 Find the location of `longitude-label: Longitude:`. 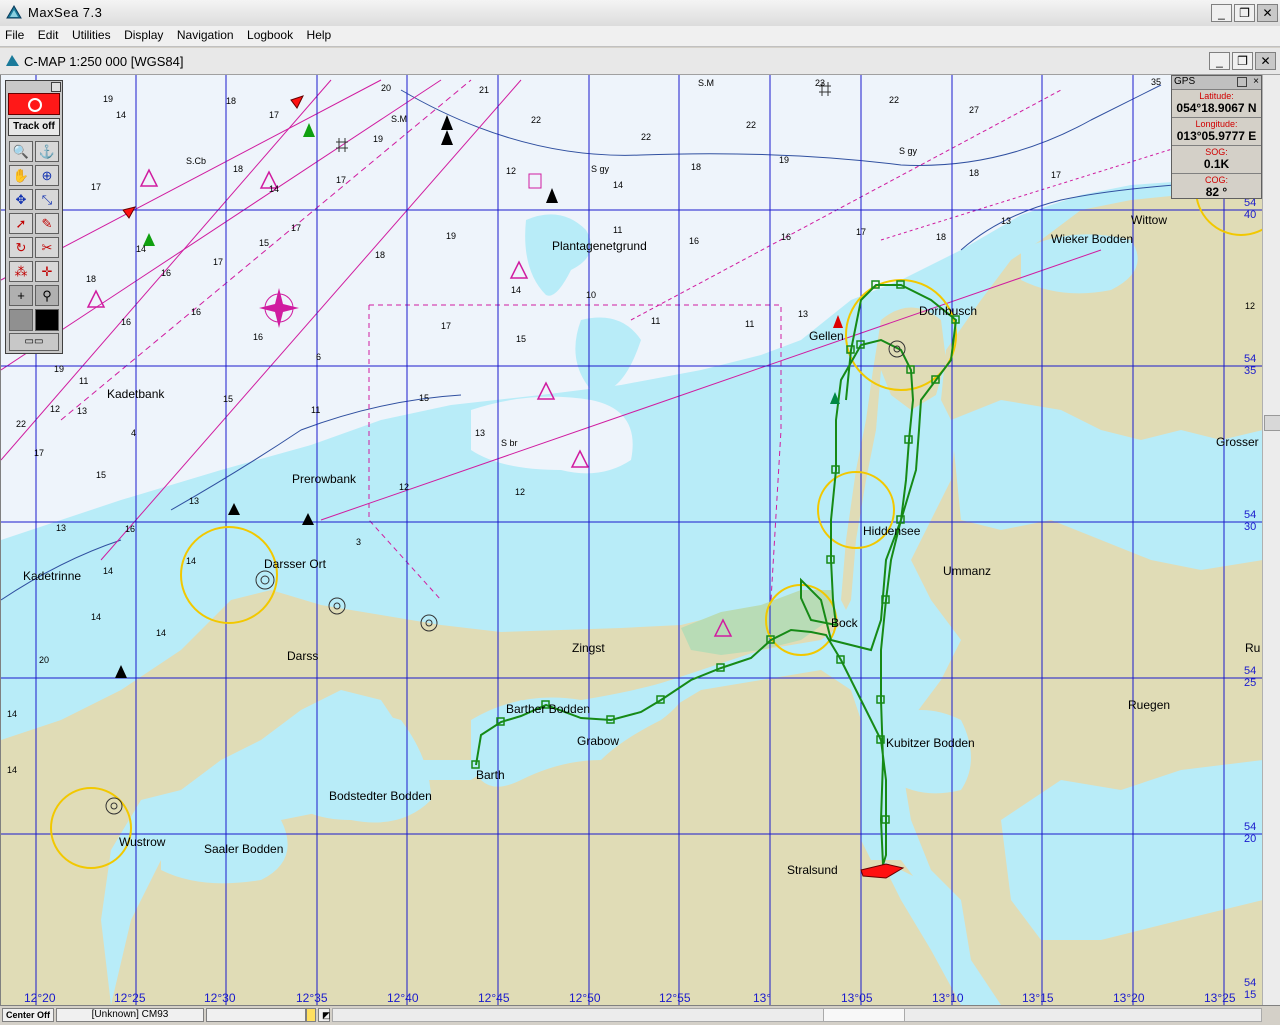

longitude-label: Longitude: is located at coordinates (1216, 124).